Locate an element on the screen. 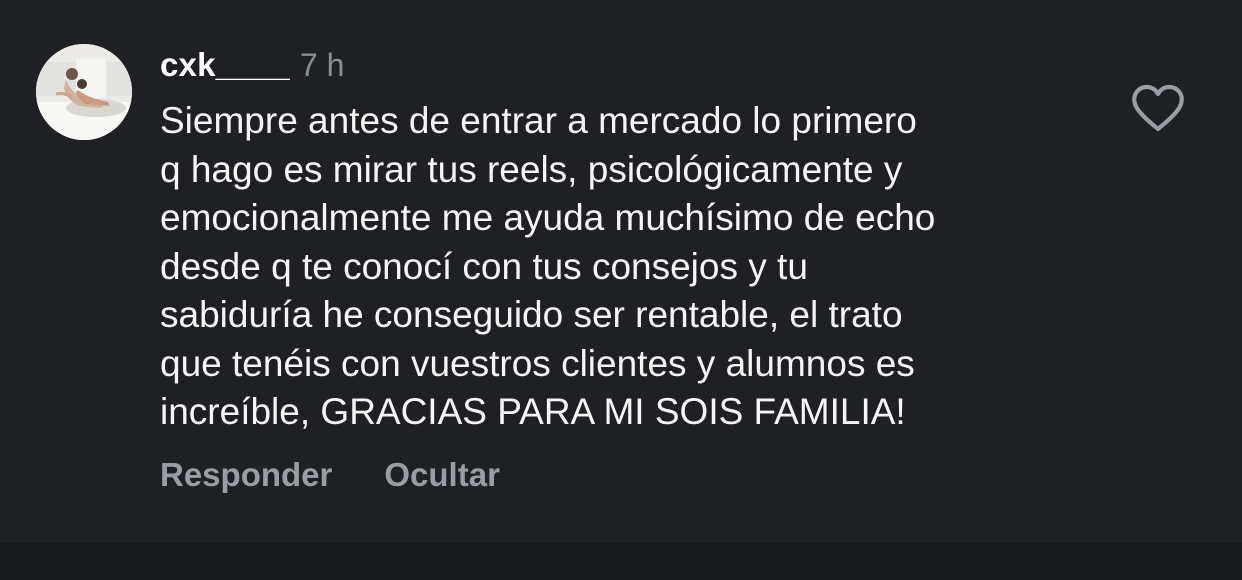  avatar-photo is located at coordinates (84, 92).